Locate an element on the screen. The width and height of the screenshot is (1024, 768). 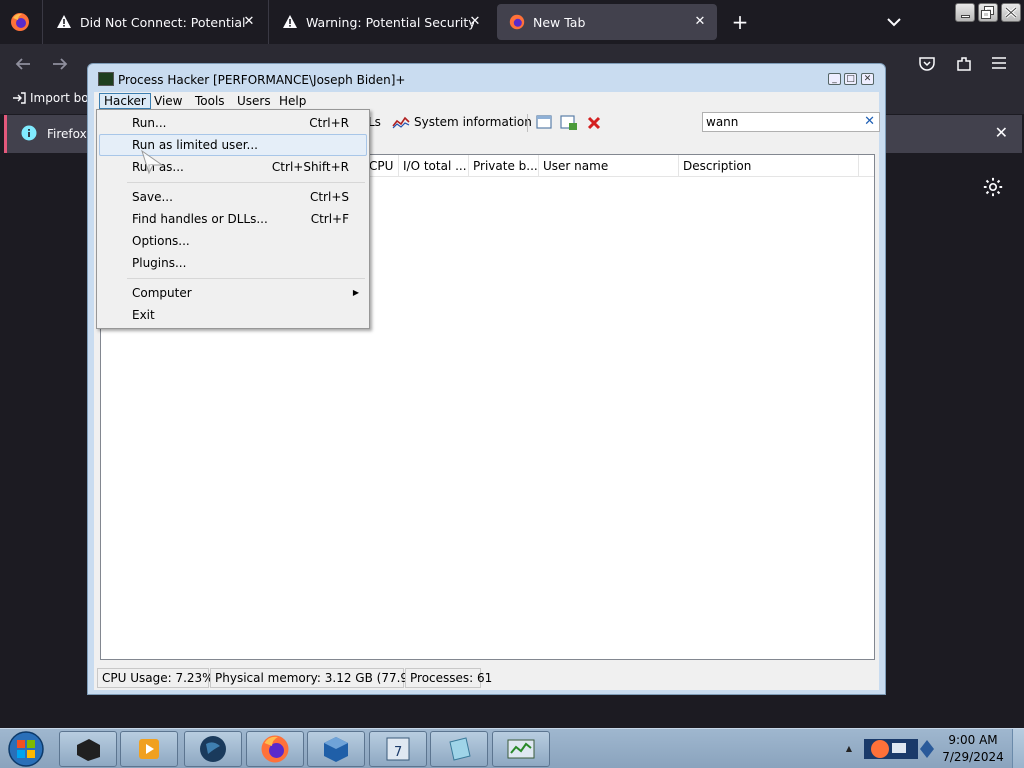
gear-icon is located at coordinates (993, 187).